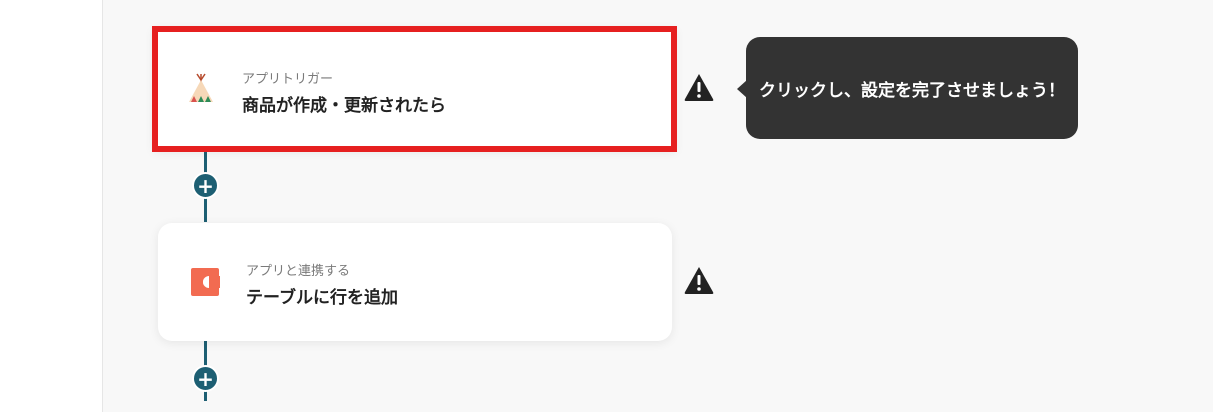  Describe the element at coordinates (414, 89) in the screenshot. I see `trigger-step-card: アプリトリガー 商品が作成・更新されたら` at that location.